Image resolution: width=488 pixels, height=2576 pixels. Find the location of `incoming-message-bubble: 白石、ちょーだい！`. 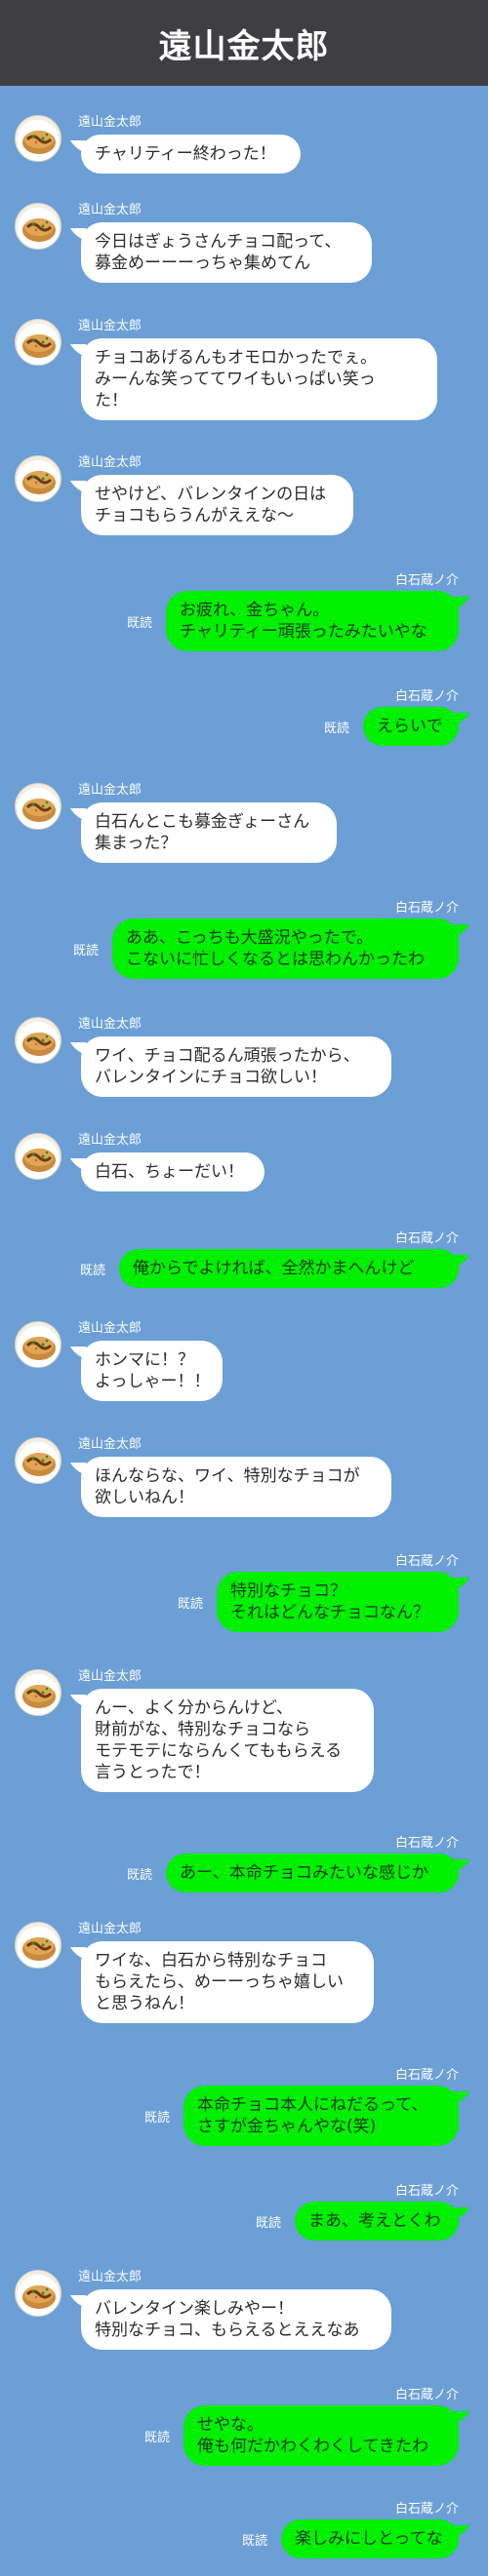

incoming-message-bubble: 白石、ちょーだい！ is located at coordinates (172, 1171).